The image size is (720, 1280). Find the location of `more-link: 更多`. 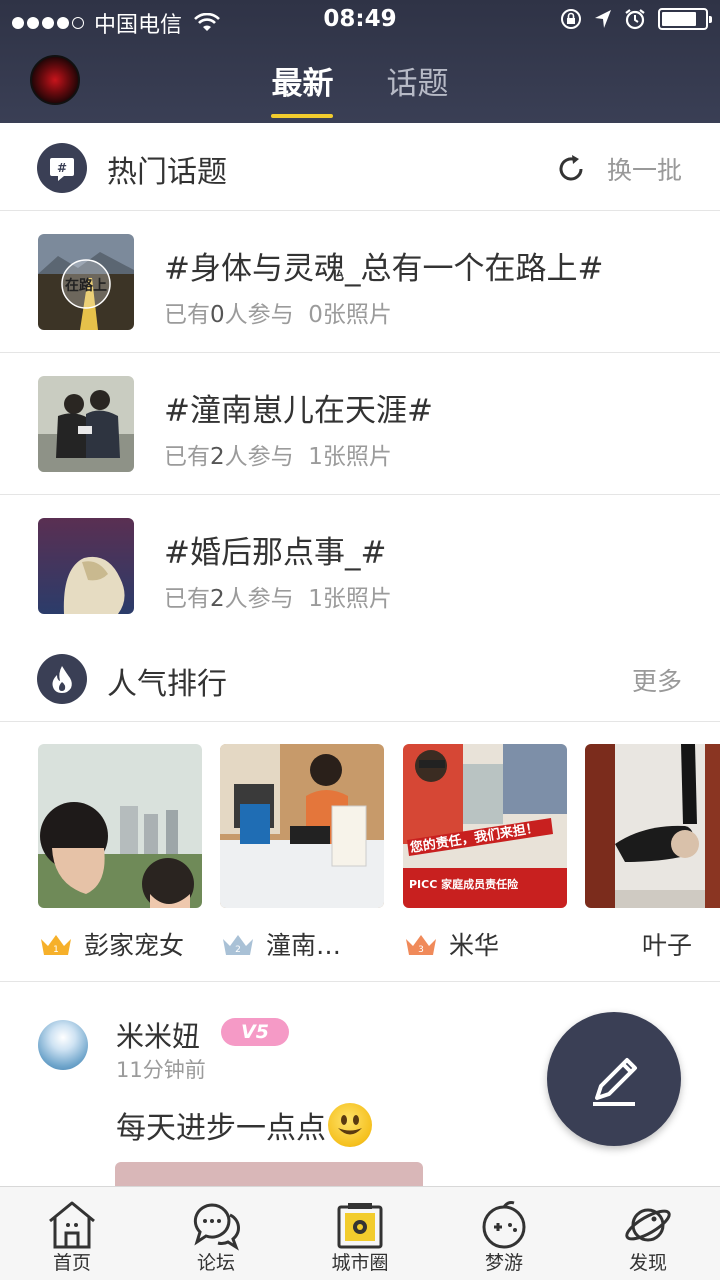

more-link: 更多 is located at coordinates (657, 680).